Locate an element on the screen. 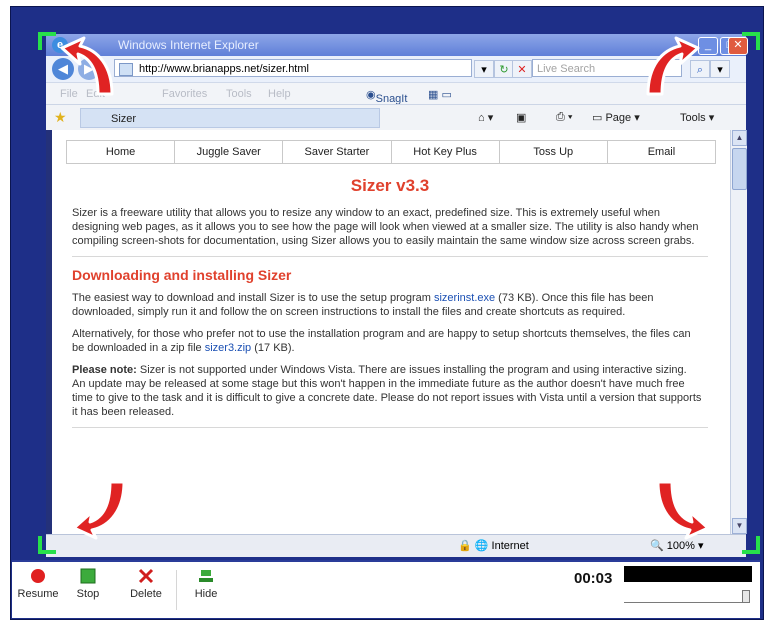 This screenshot has width=772, height=628. tab-sizer: Sizer is located at coordinates (230, 118).